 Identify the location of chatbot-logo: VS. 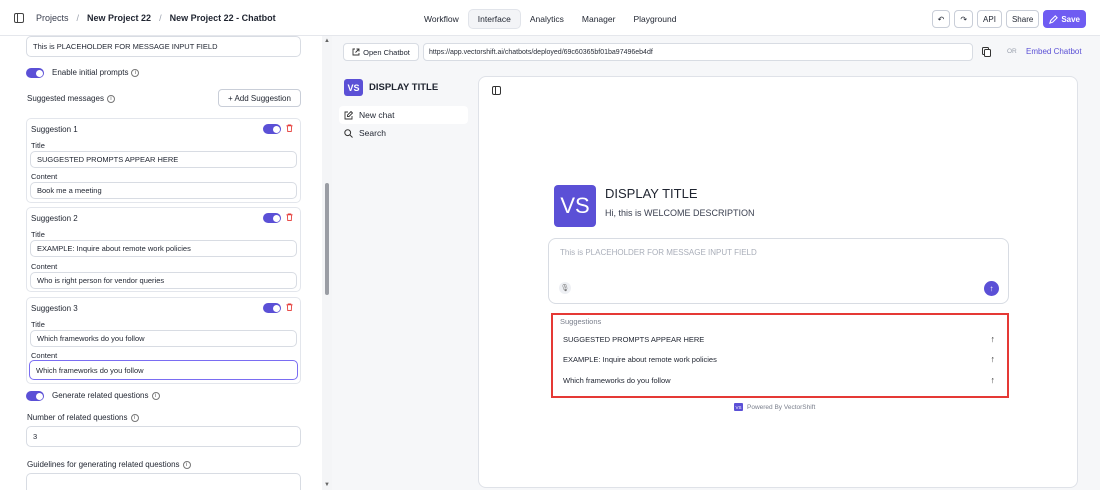
(353, 87).